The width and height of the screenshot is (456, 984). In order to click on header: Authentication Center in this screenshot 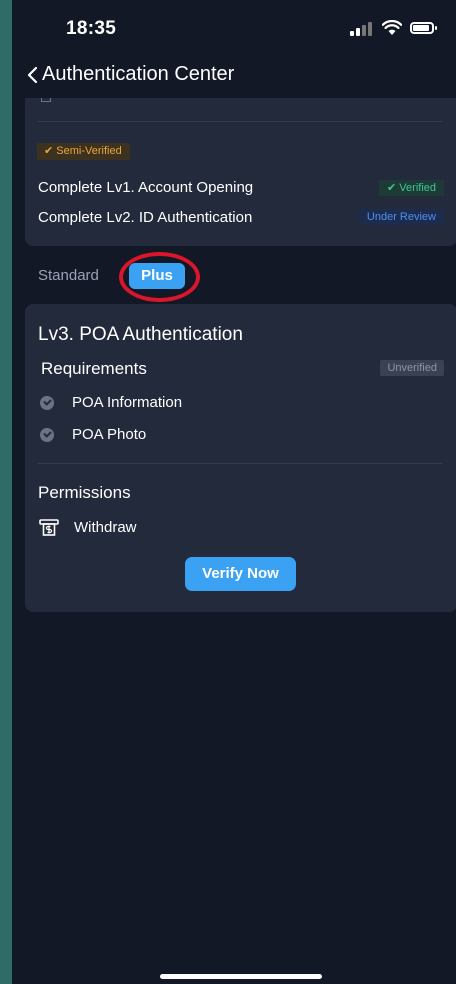, I will do `click(234, 77)`.